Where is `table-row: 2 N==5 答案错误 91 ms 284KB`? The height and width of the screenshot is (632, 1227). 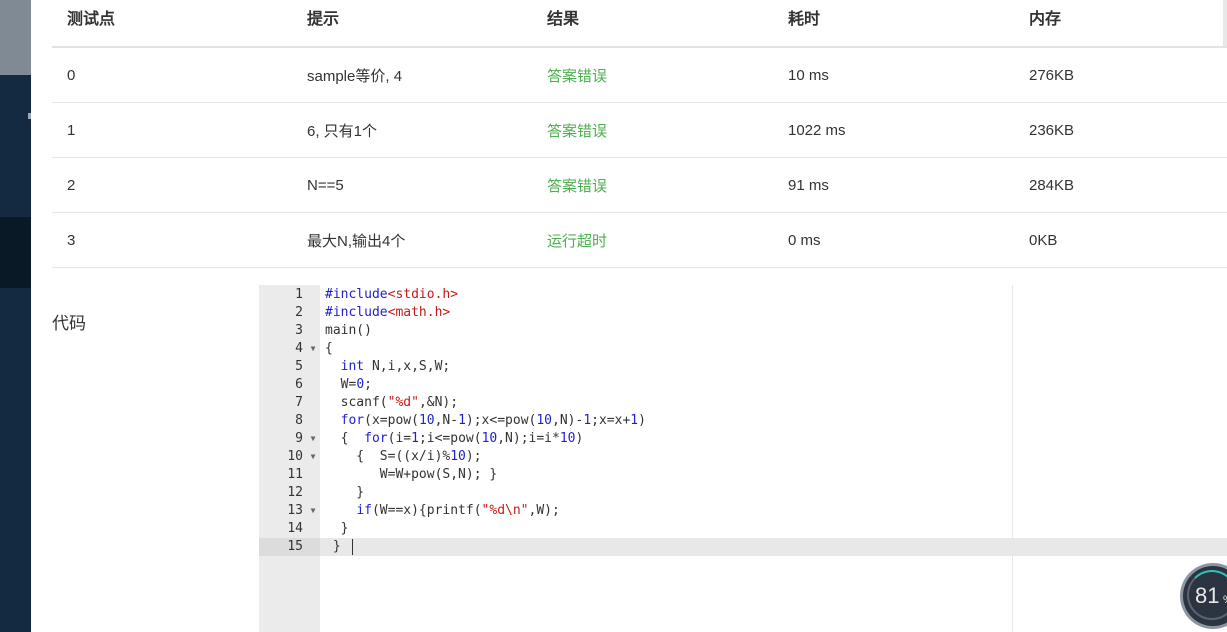 table-row: 2 N==5 答案错误 91 ms 284KB is located at coordinates (639, 185).